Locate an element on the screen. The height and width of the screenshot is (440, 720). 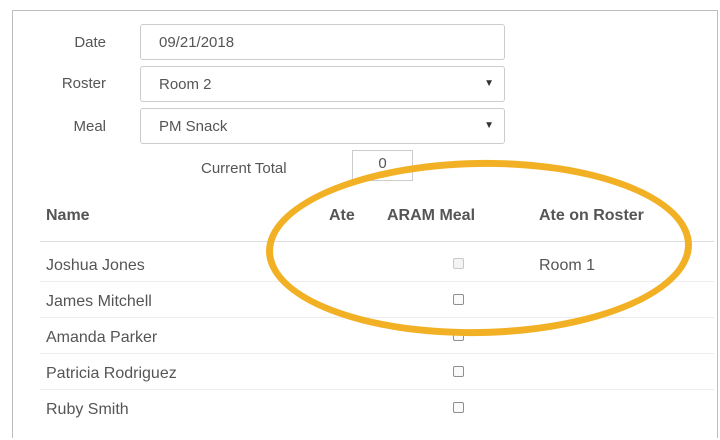
meal-label: Meal is located at coordinates (89, 126).